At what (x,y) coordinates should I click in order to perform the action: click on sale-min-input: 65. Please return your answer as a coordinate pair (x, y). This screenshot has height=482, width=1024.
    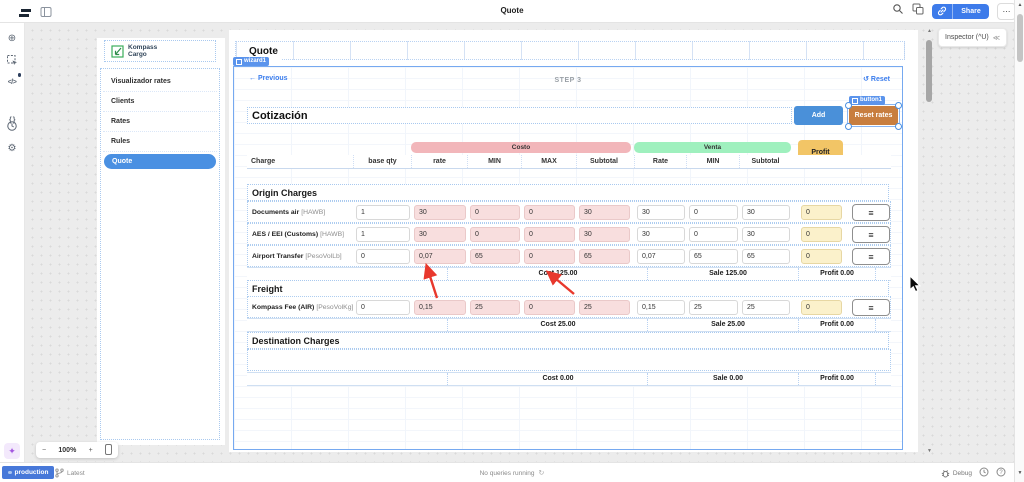
    Looking at the image, I should click on (713, 256).